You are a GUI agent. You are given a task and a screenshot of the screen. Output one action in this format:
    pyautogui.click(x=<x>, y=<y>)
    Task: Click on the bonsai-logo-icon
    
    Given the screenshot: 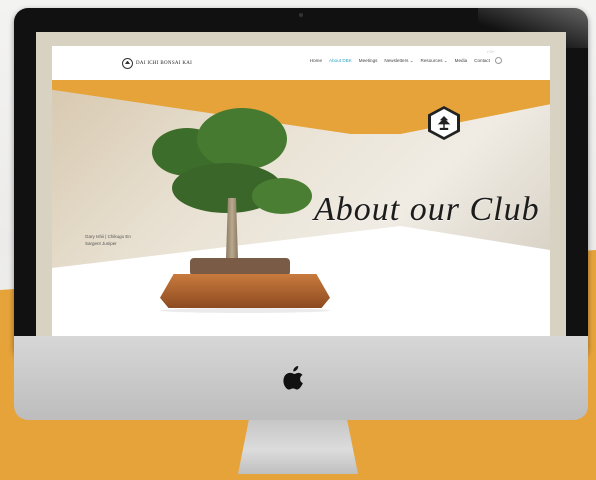 What is the action you would take?
    pyautogui.click(x=127, y=63)
    